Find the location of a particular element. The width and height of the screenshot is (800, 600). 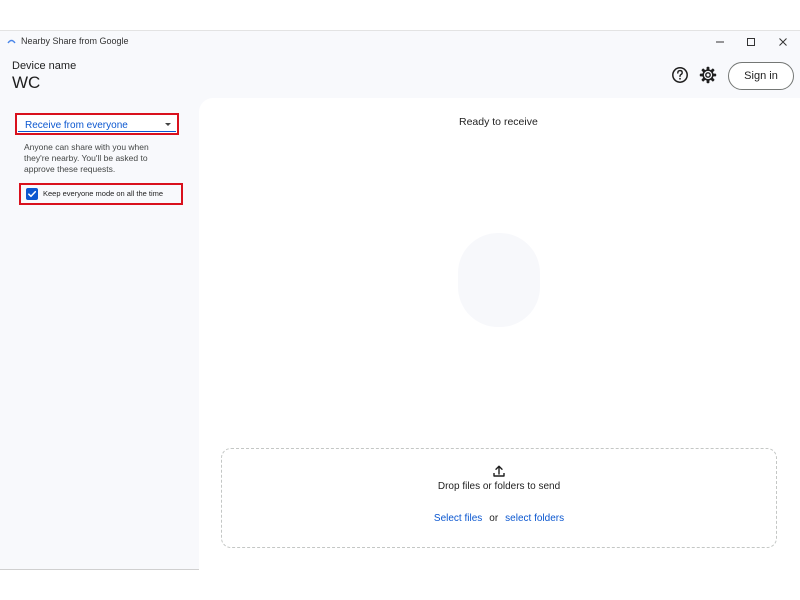

drop-instructions: Drop files or folders to send is located at coordinates (499, 486).